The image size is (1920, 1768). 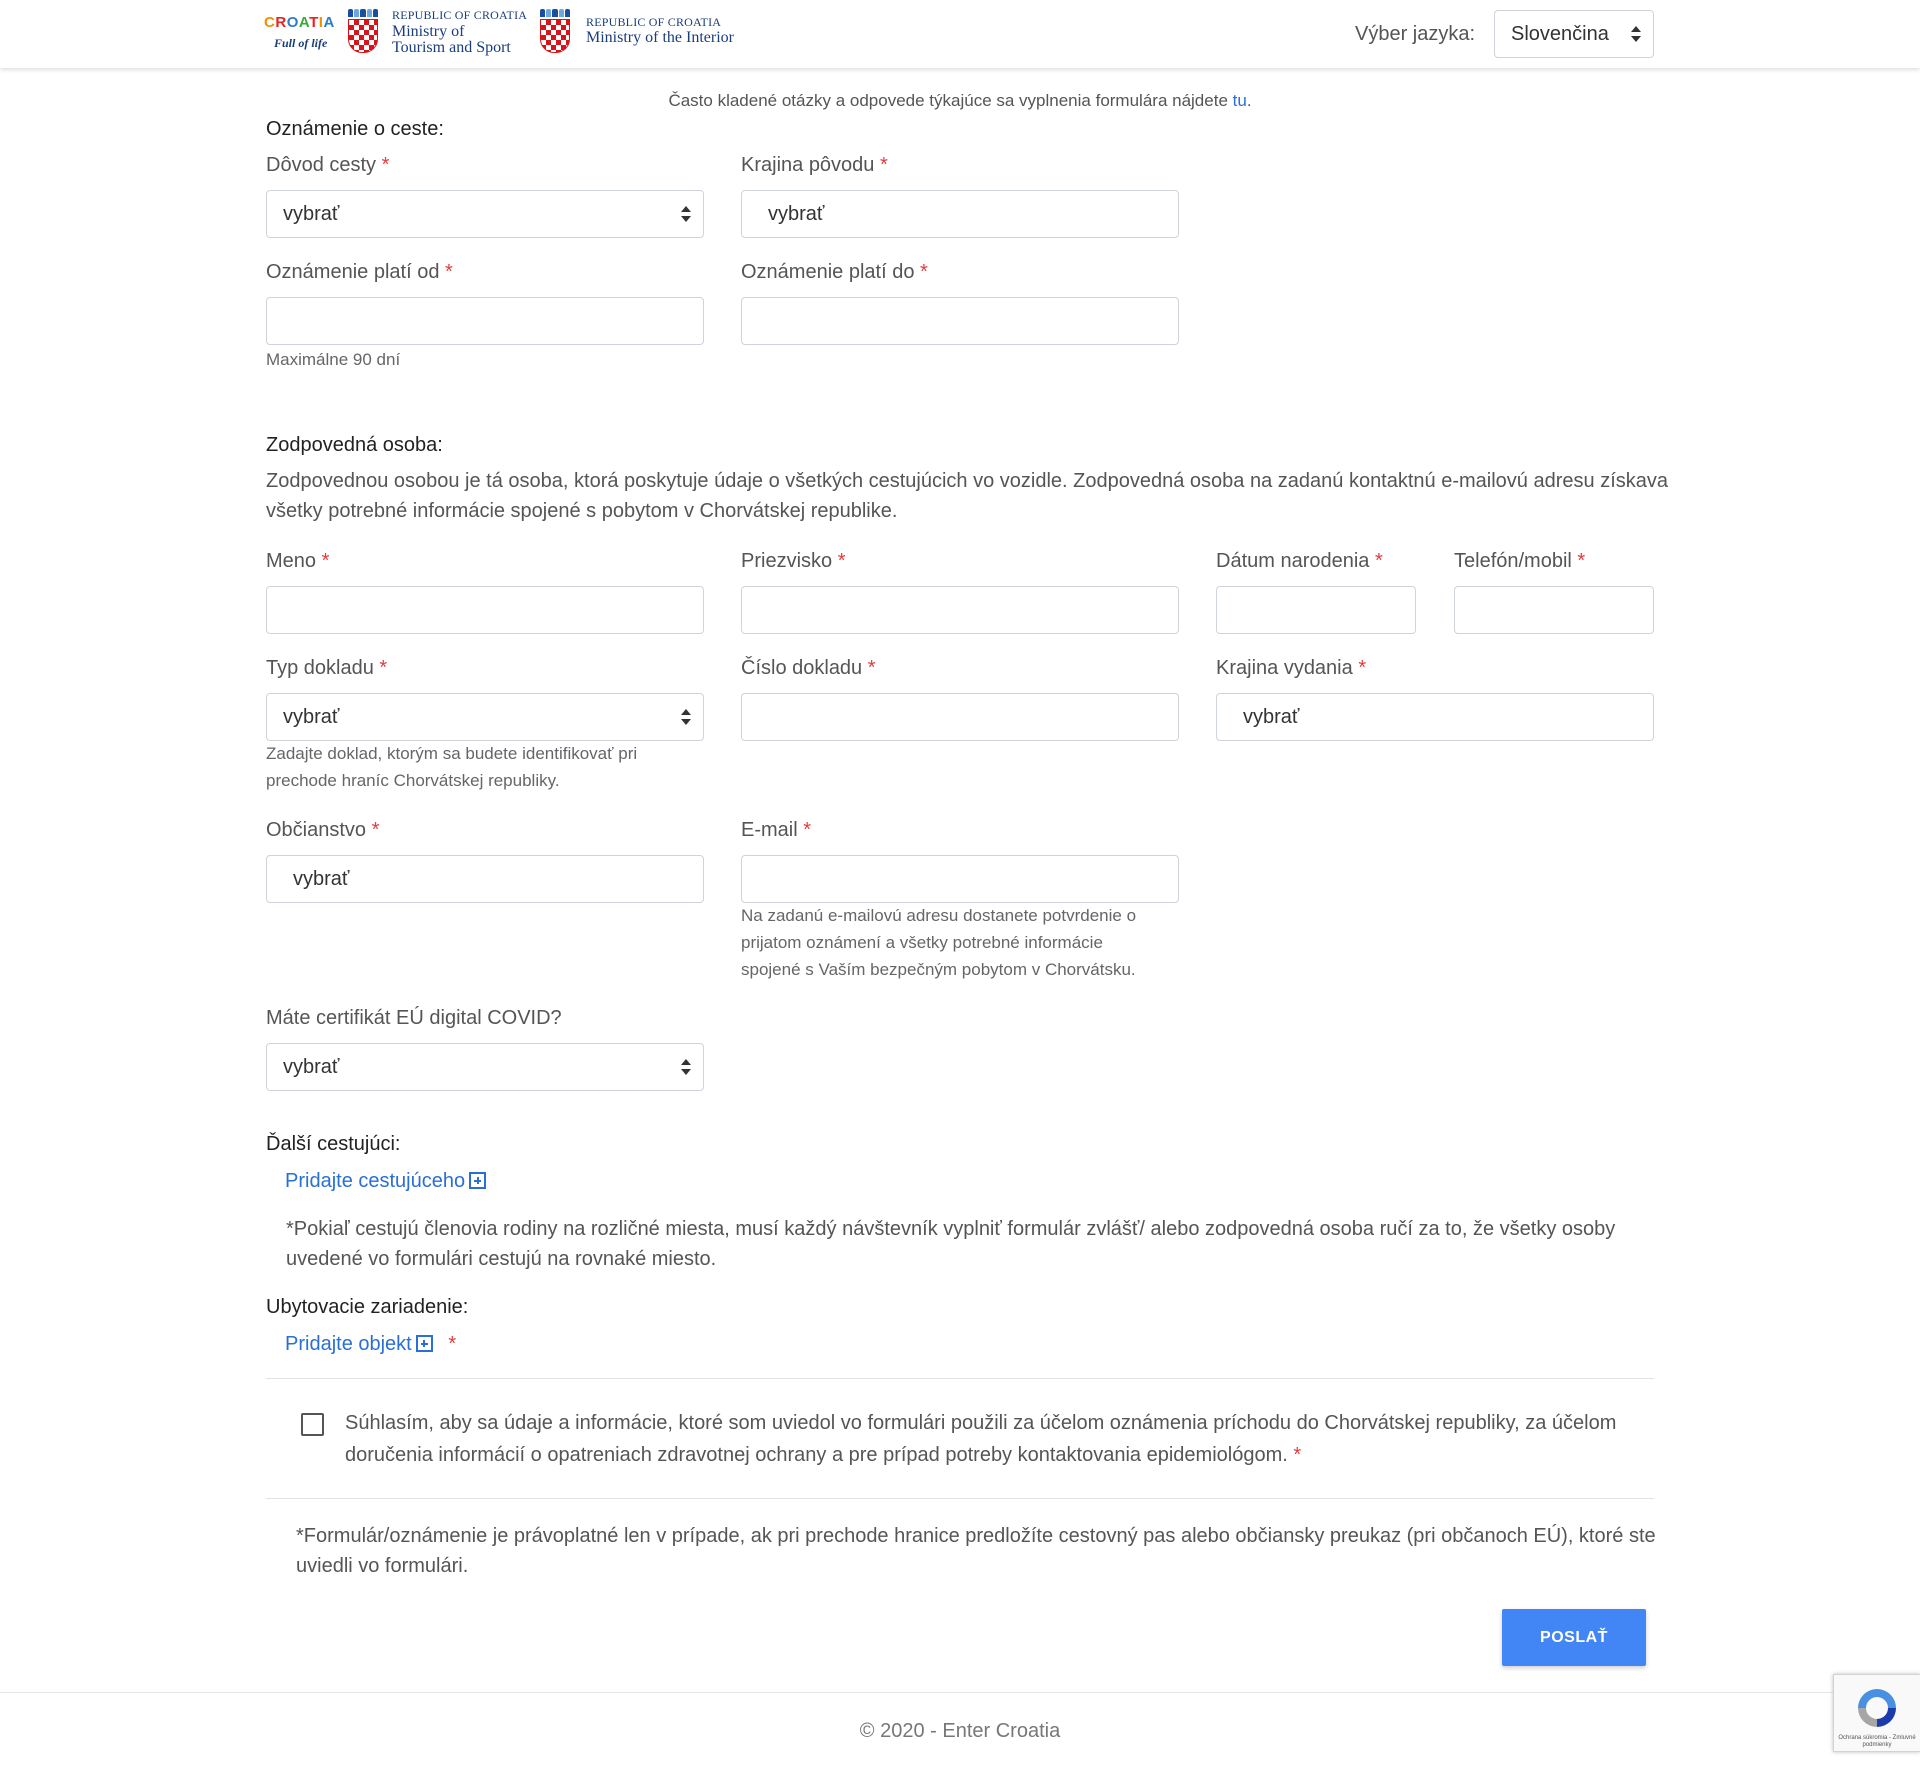 I want to click on croatia-logo-word: CROATIA, so click(x=299, y=22).